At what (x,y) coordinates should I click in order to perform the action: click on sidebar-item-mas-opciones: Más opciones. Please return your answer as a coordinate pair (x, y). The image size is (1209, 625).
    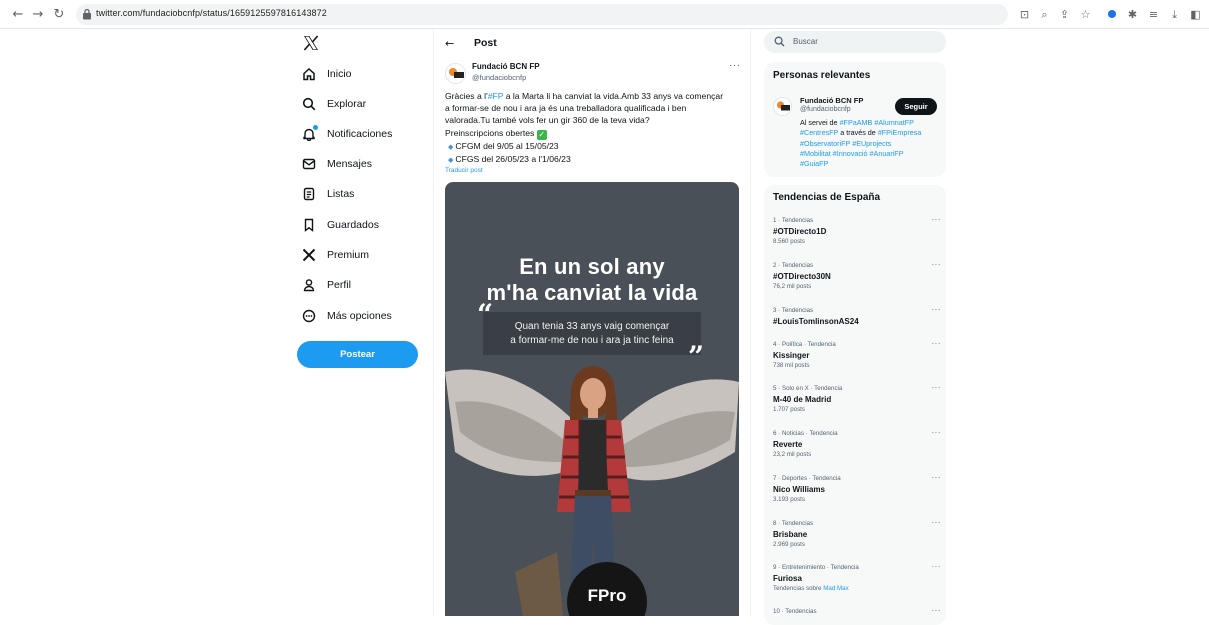
    Looking at the image, I should click on (347, 316).